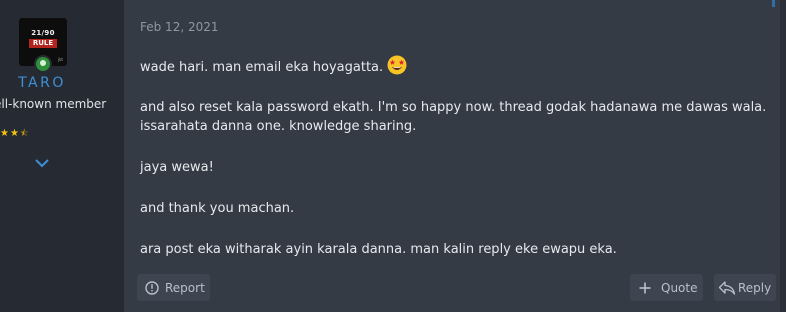  What do you see at coordinates (43, 33) in the screenshot?
I see `avatar-text: 21/90` at bounding box center [43, 33].